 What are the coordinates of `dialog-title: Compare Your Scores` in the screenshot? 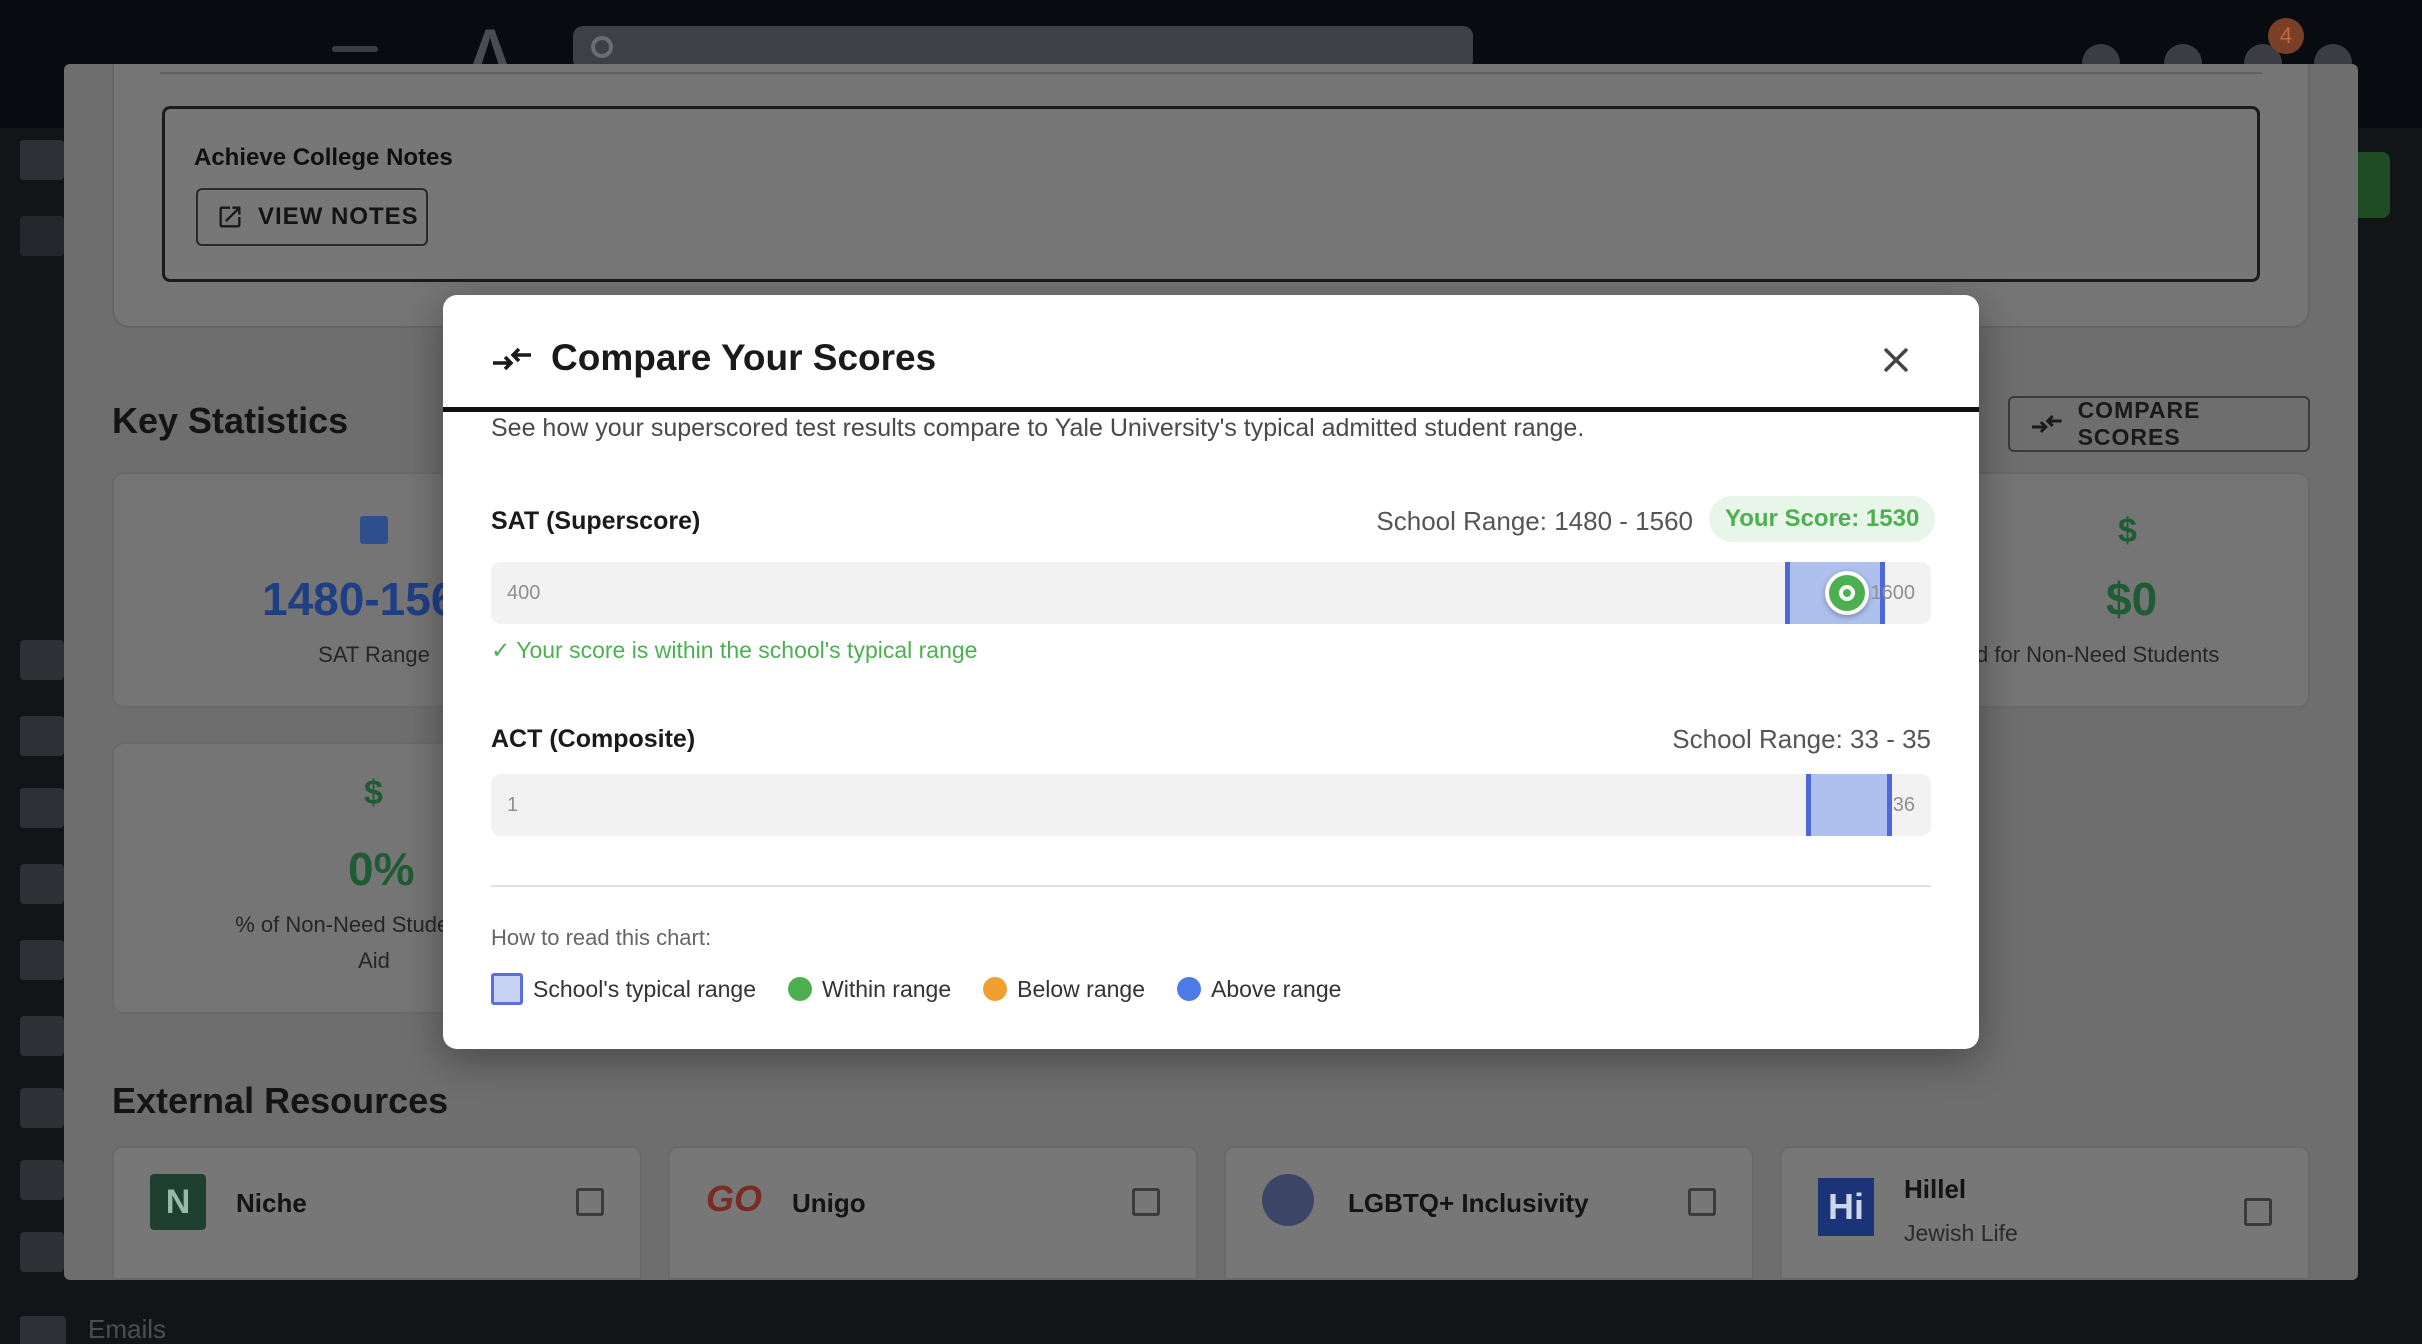 It's located at (744, 357).